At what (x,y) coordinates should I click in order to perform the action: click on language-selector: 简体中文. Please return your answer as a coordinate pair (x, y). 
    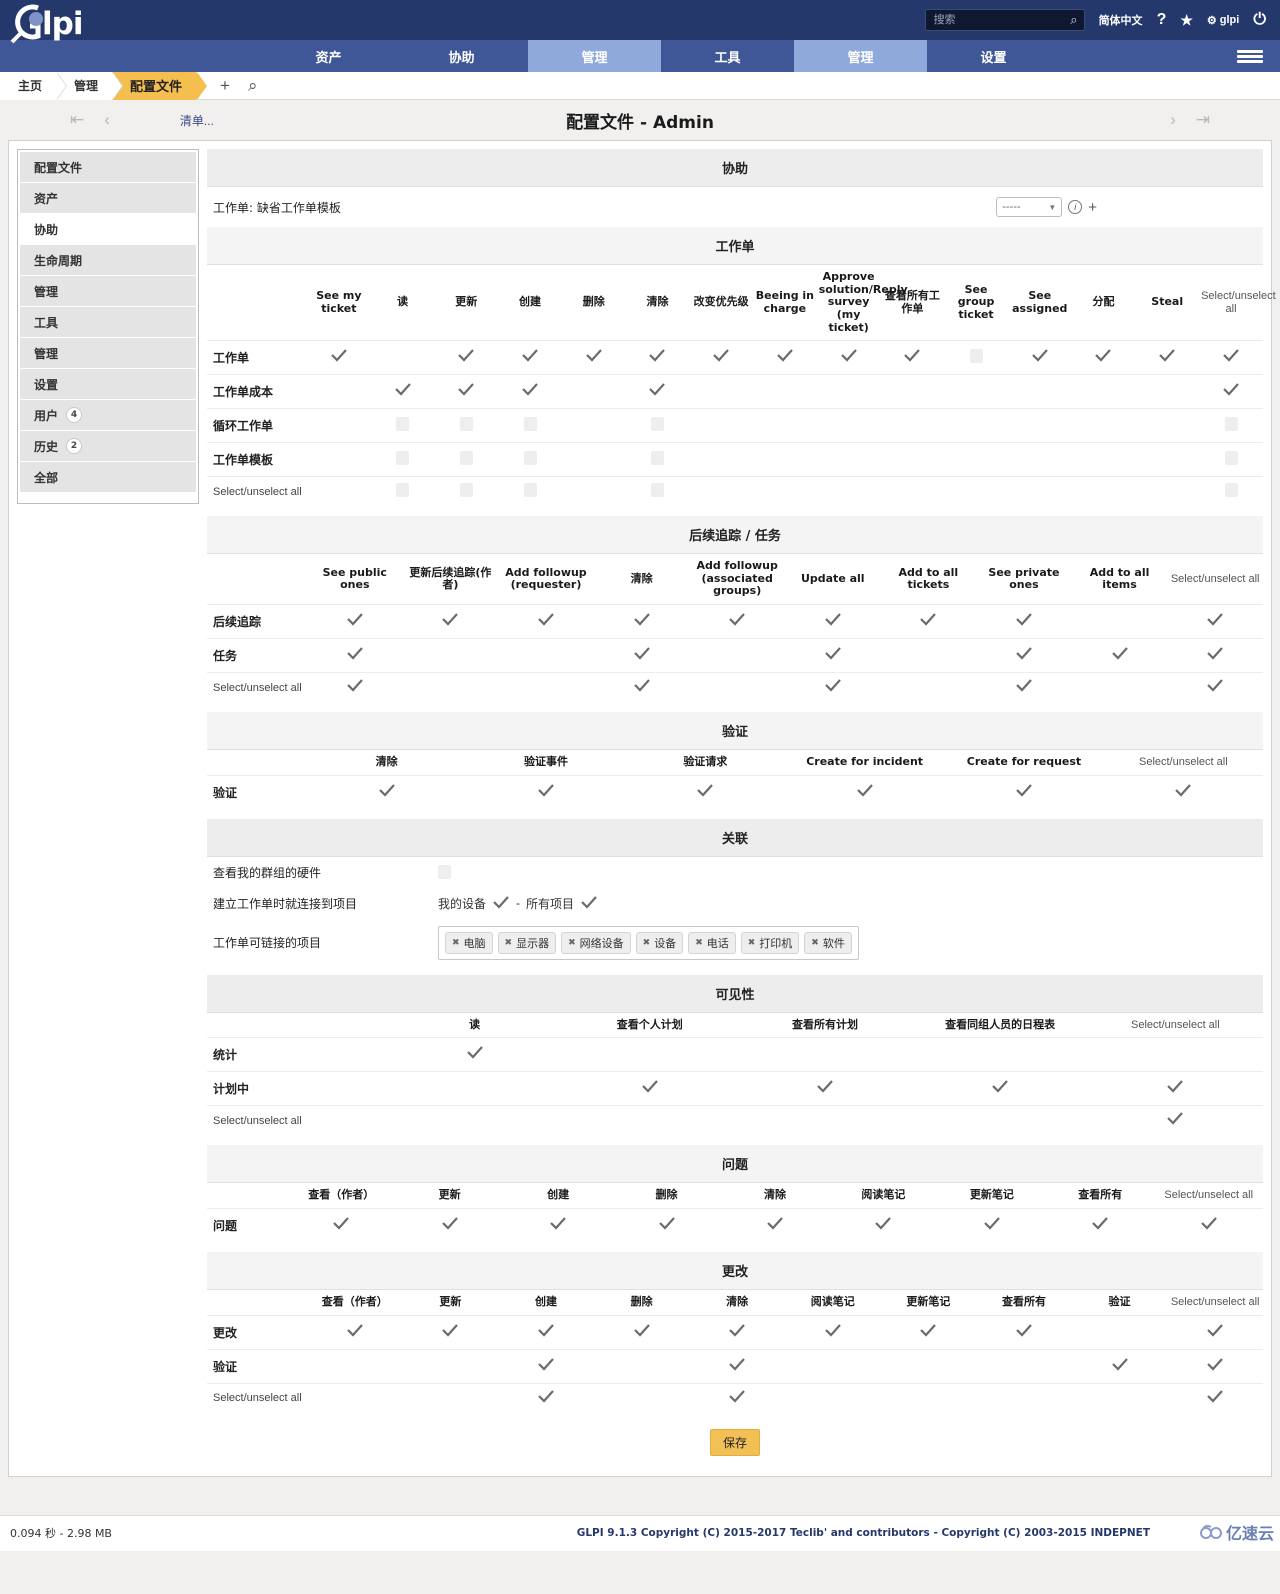
    Looking at the image, I should click on (1121, 20).